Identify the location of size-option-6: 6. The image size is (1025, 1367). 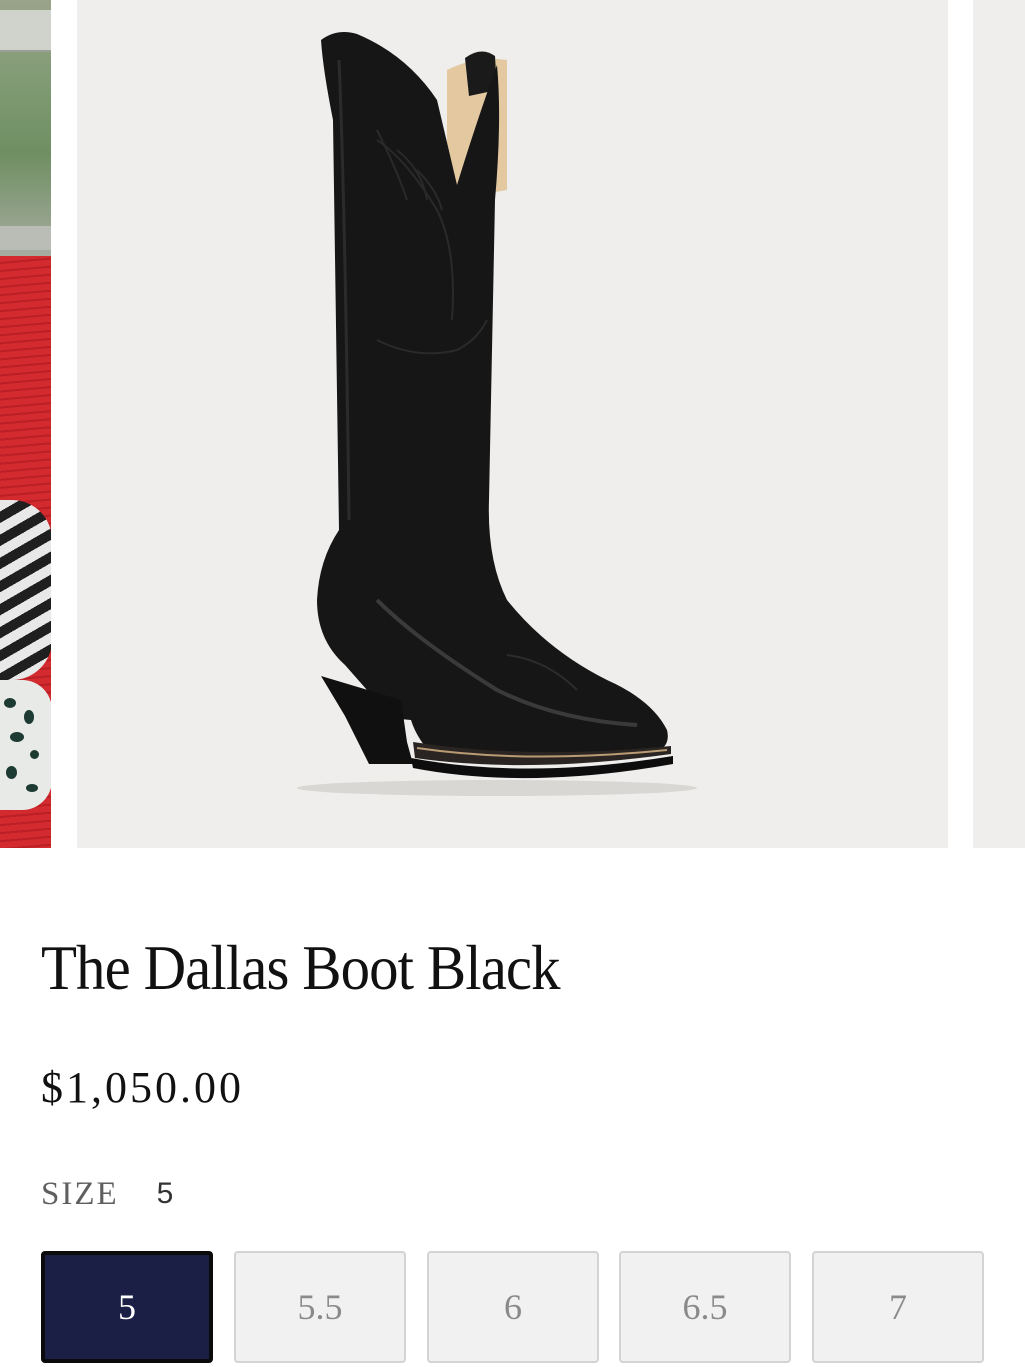
(513, 1307).